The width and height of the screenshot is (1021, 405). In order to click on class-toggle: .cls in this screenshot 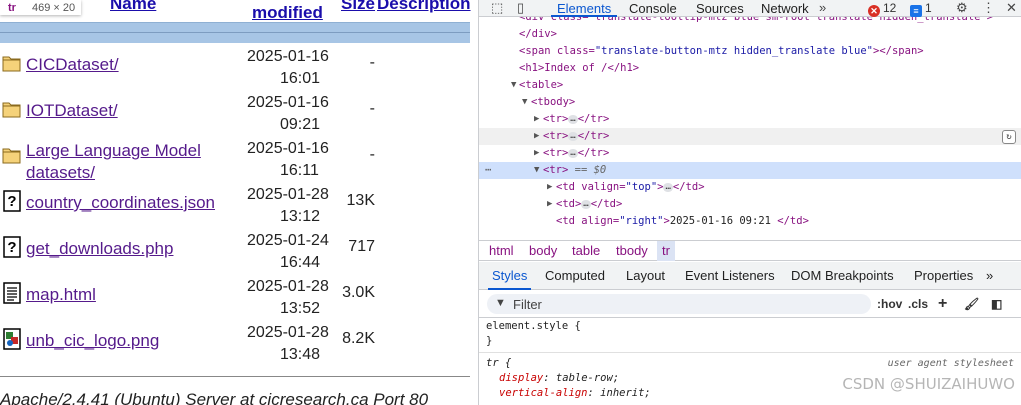, I will do `click(918, 304)`.